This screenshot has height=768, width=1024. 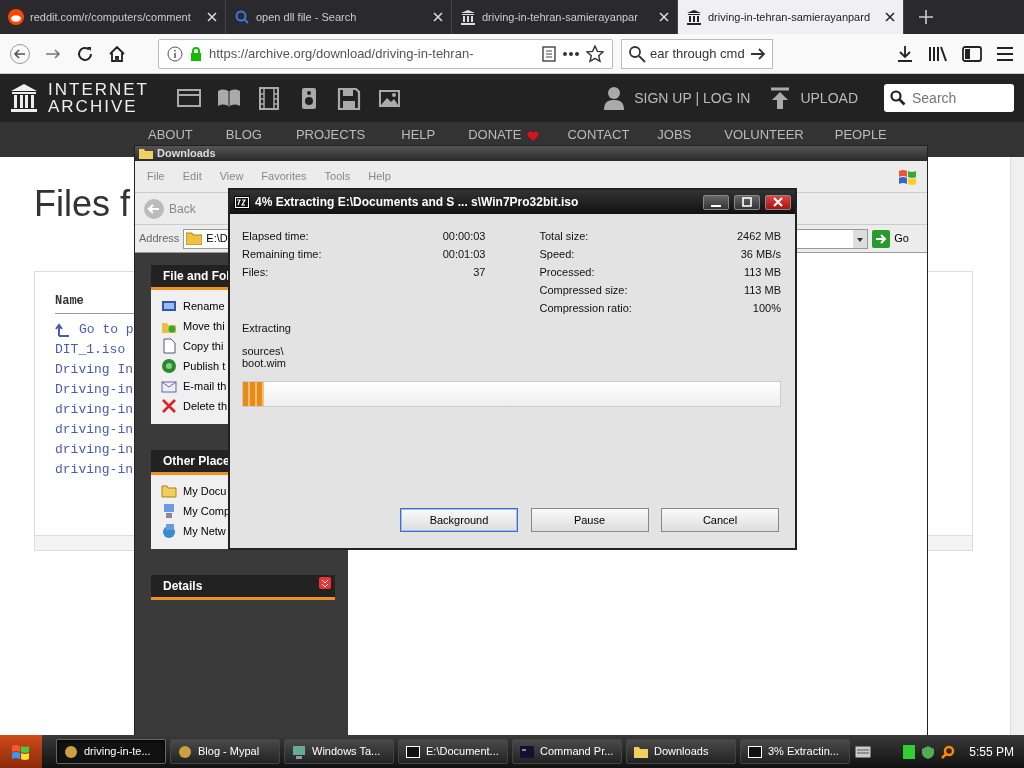 I want to click on stat-value: 00:01:03, so click(x=464, y=254).